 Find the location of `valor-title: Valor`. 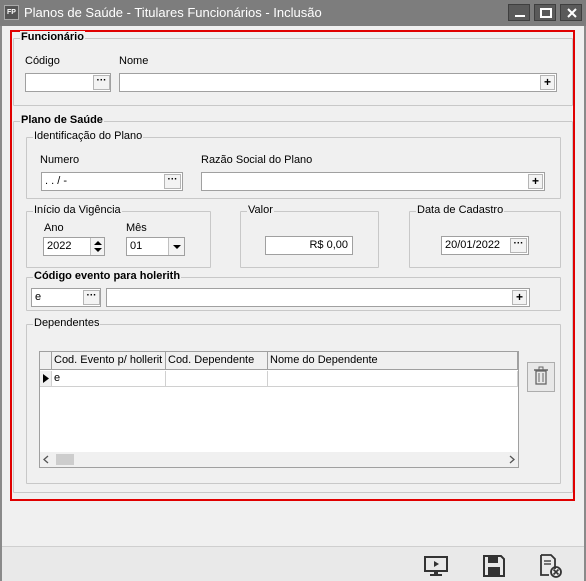

valor-title: Valor is located at coordinates (260, 210).